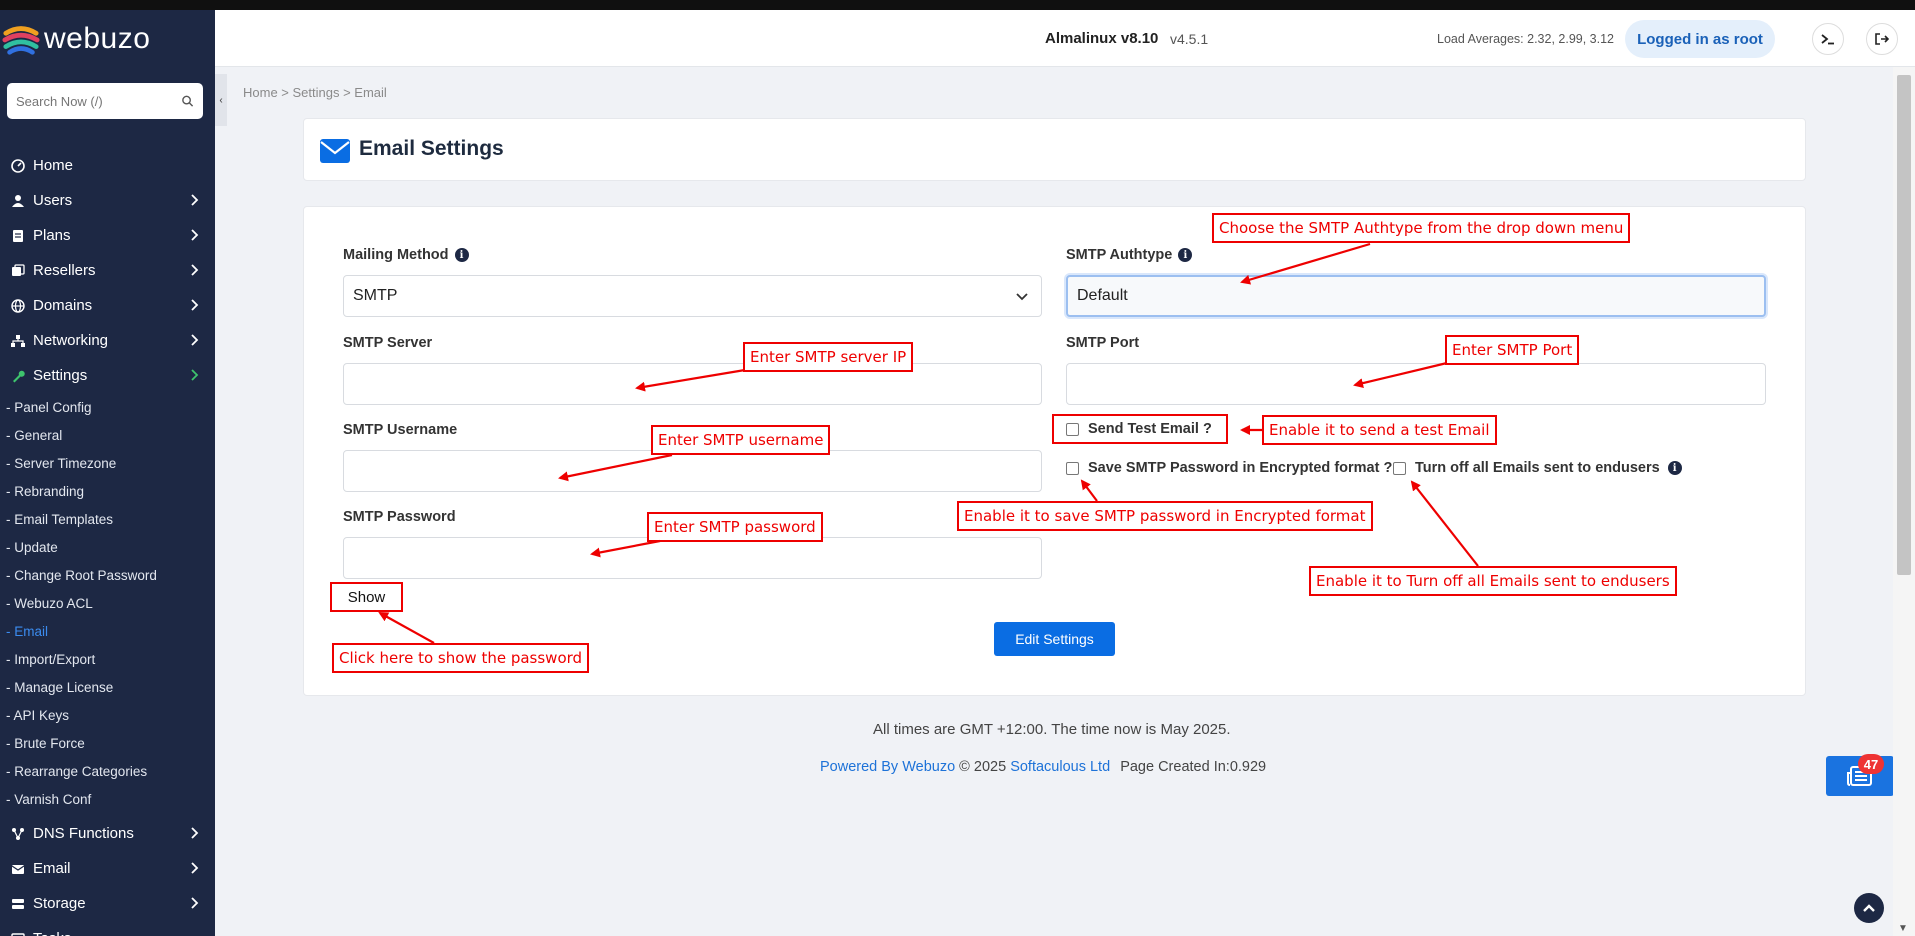  I want to click on sidebar-item-label: Domains, so click(63, 305).